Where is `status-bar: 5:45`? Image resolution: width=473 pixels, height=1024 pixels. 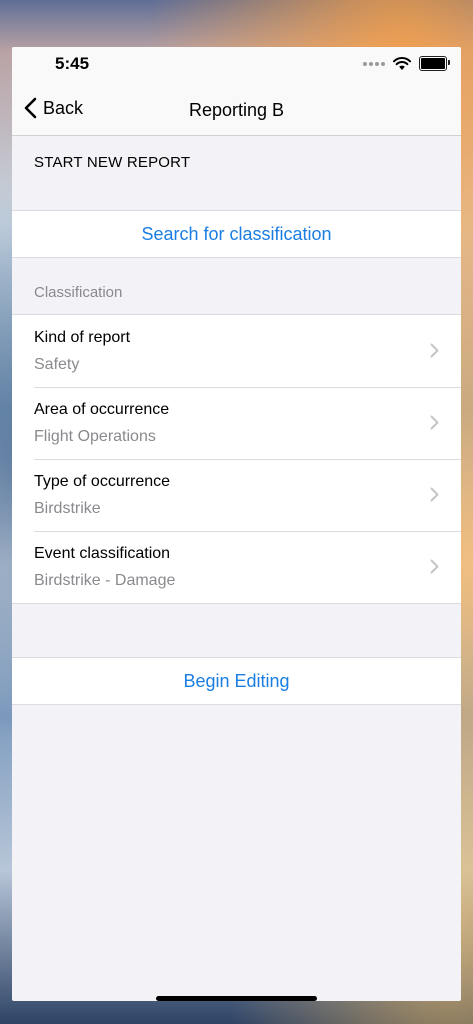 status-bar: 5:45 is located at coordinates (236, 67).